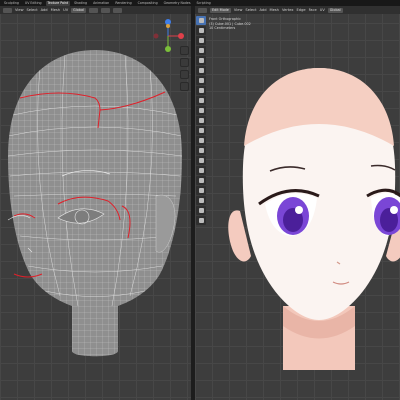 The image size is (400, 400). I want to click on workspace-tab-scripting: Scripting, so click(203, 3).